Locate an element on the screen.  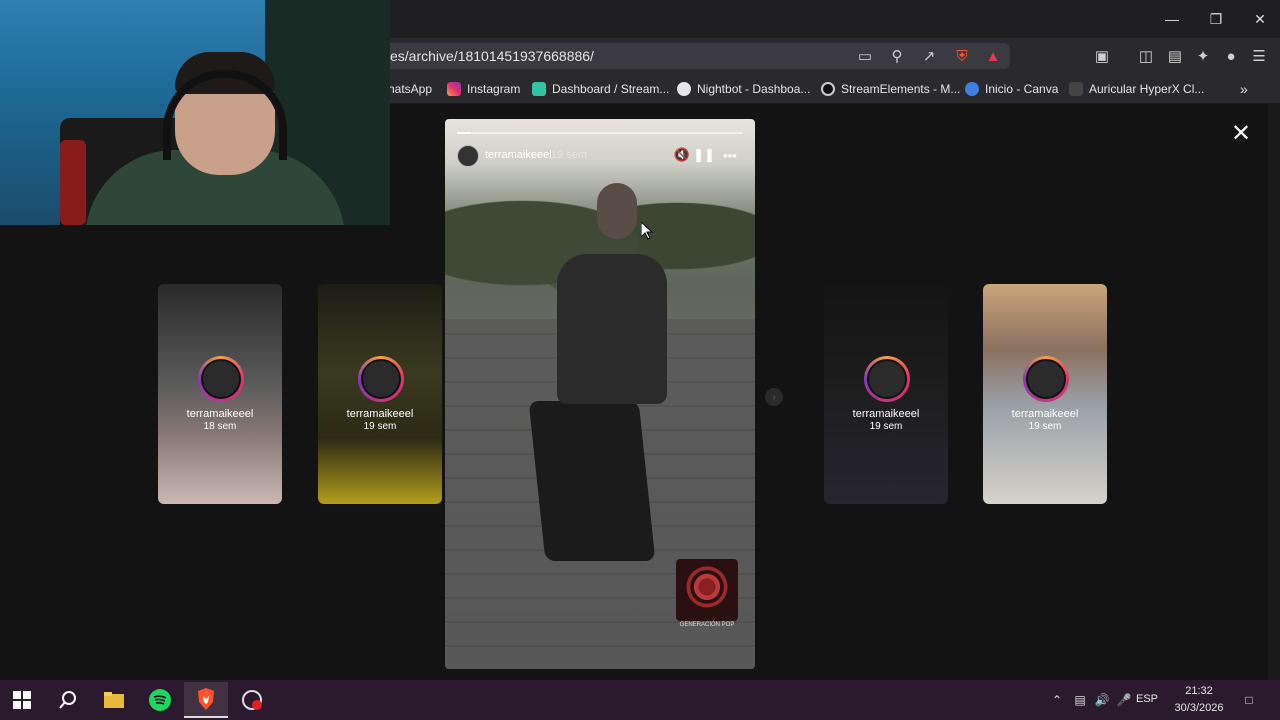
brave-shield-icon: ⛨ is located at coordinates (962, 56).